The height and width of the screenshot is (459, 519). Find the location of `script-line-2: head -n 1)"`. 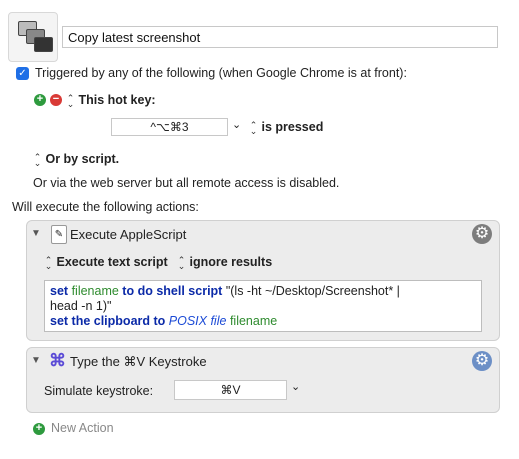

script-line-2: head -n 1)" is located at coordinates (81, 306).